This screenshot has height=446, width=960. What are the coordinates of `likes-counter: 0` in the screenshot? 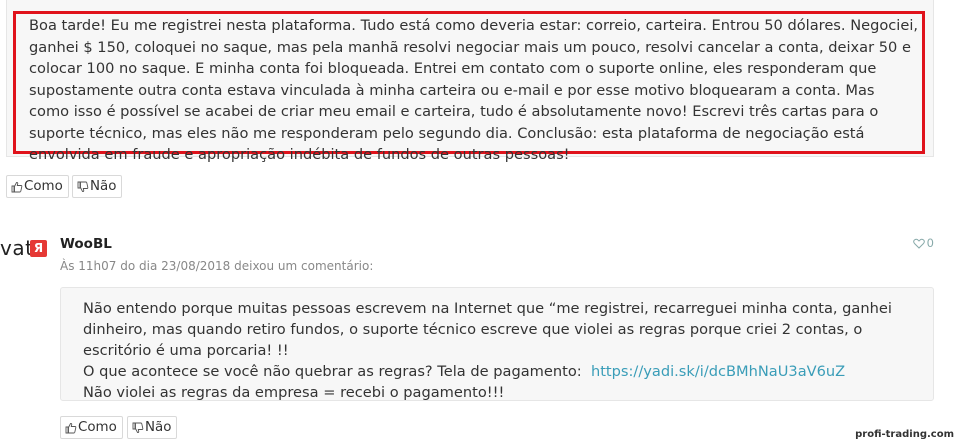 It's located at (923, 243).